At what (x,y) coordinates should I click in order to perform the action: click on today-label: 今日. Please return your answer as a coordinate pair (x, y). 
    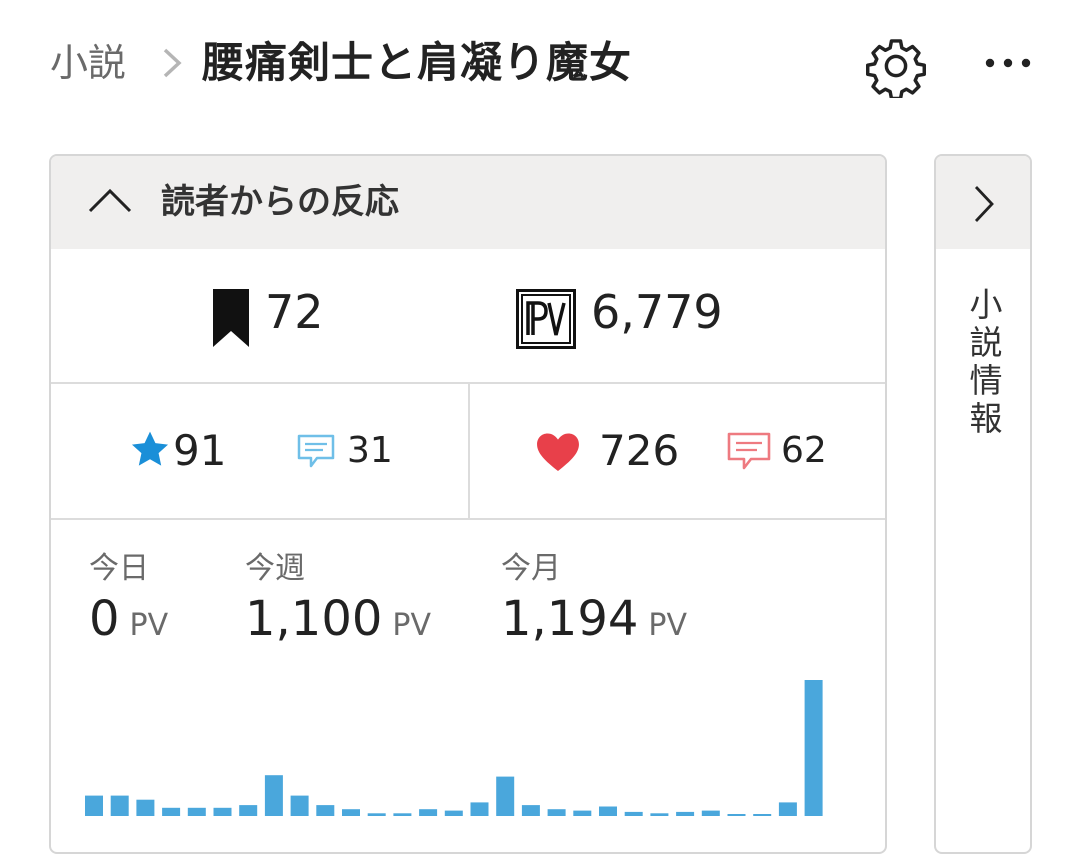
    Looking at the image, I should click on (119, 568).